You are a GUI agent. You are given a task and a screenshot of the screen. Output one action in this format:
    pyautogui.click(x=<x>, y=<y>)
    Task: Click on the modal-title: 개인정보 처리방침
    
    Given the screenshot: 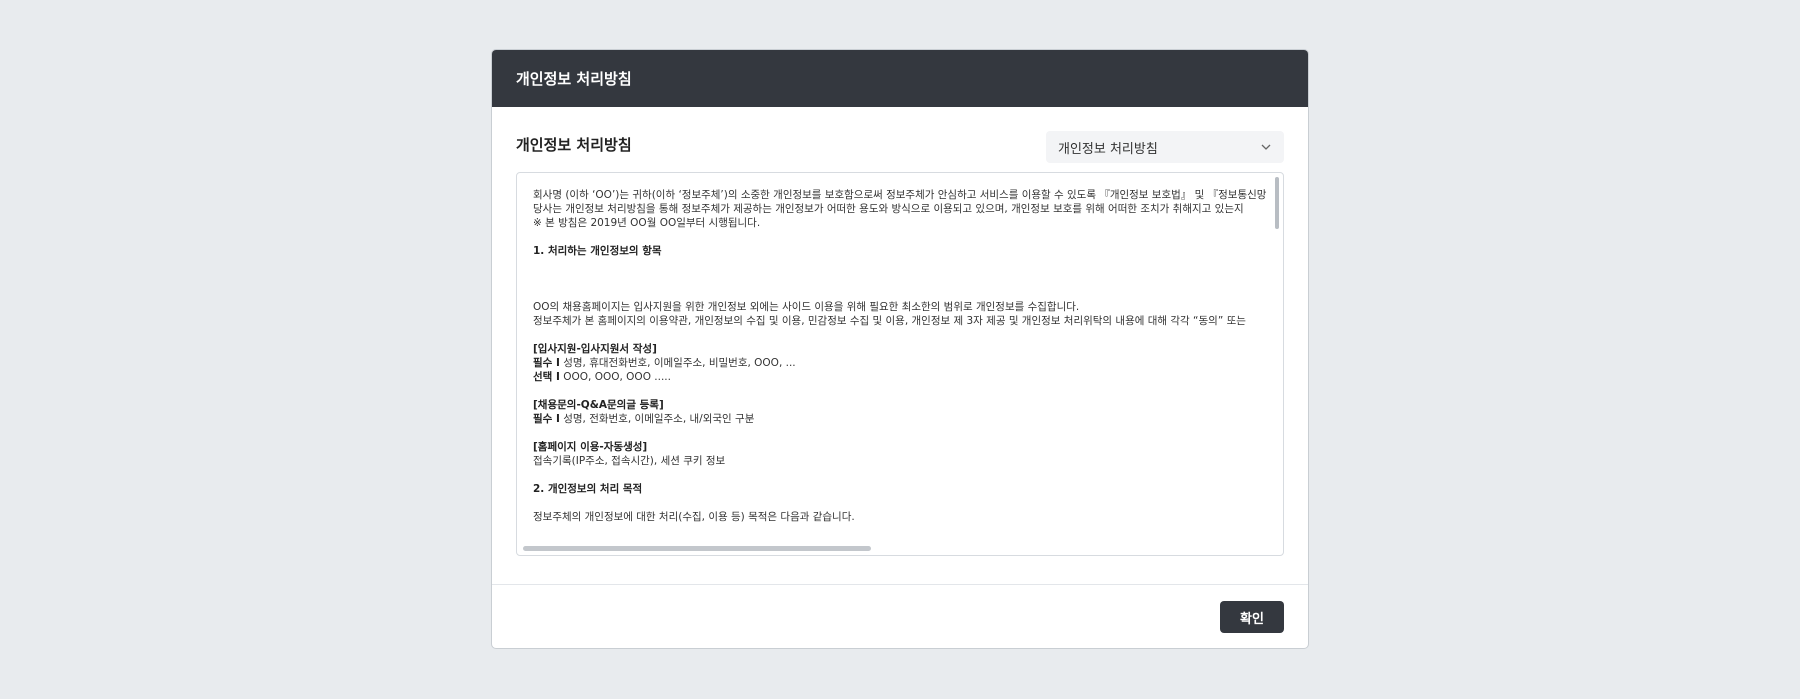 What is the action you would take?
    pyautogui.click(x=574, y=79)
    